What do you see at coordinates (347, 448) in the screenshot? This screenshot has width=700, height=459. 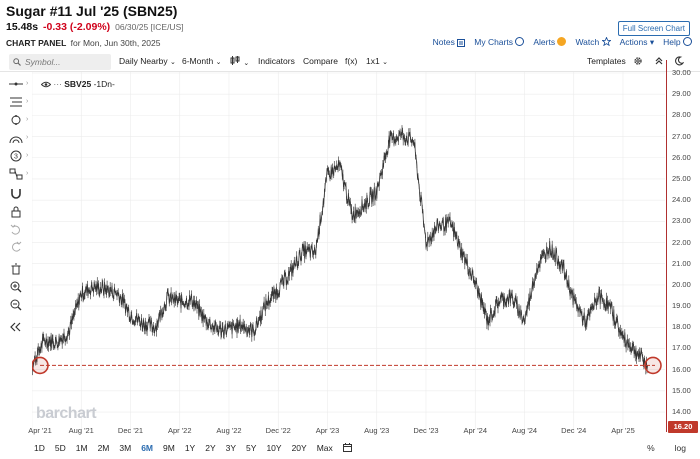 I see `calendar-icon` at bounding box center [347, 448].